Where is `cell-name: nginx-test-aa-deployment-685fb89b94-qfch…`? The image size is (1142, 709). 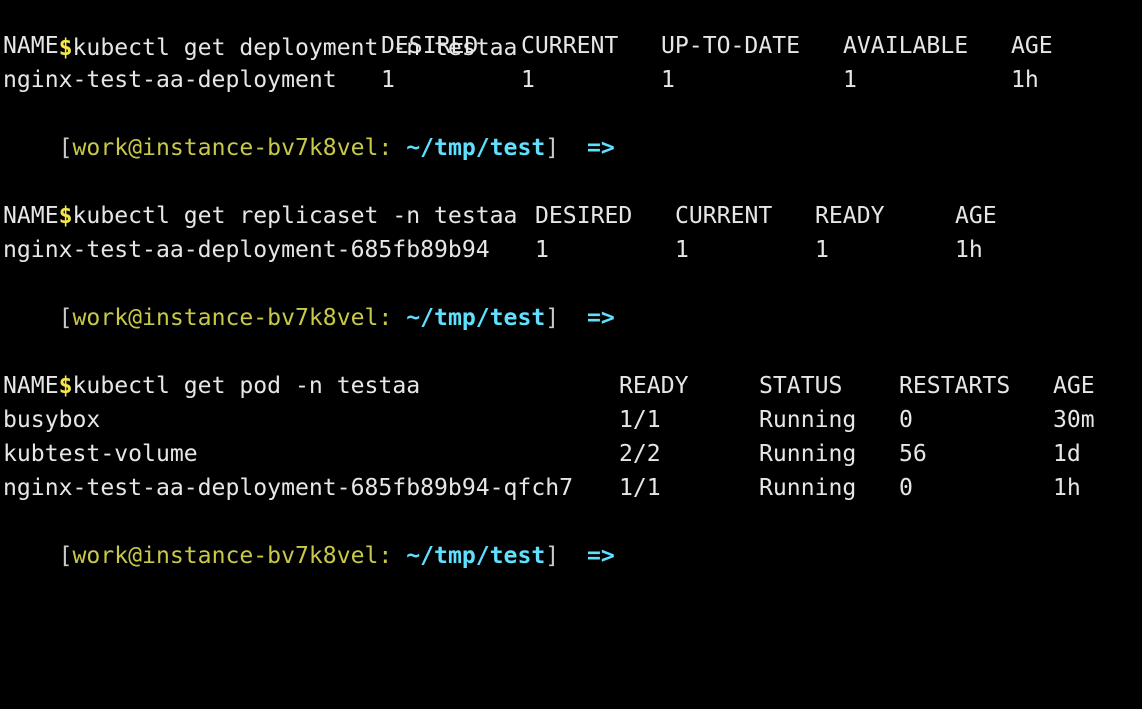 cell-name: nginx-test-aa-deployment-685fb89b94-qfch… is located at coordinates (288, 488).